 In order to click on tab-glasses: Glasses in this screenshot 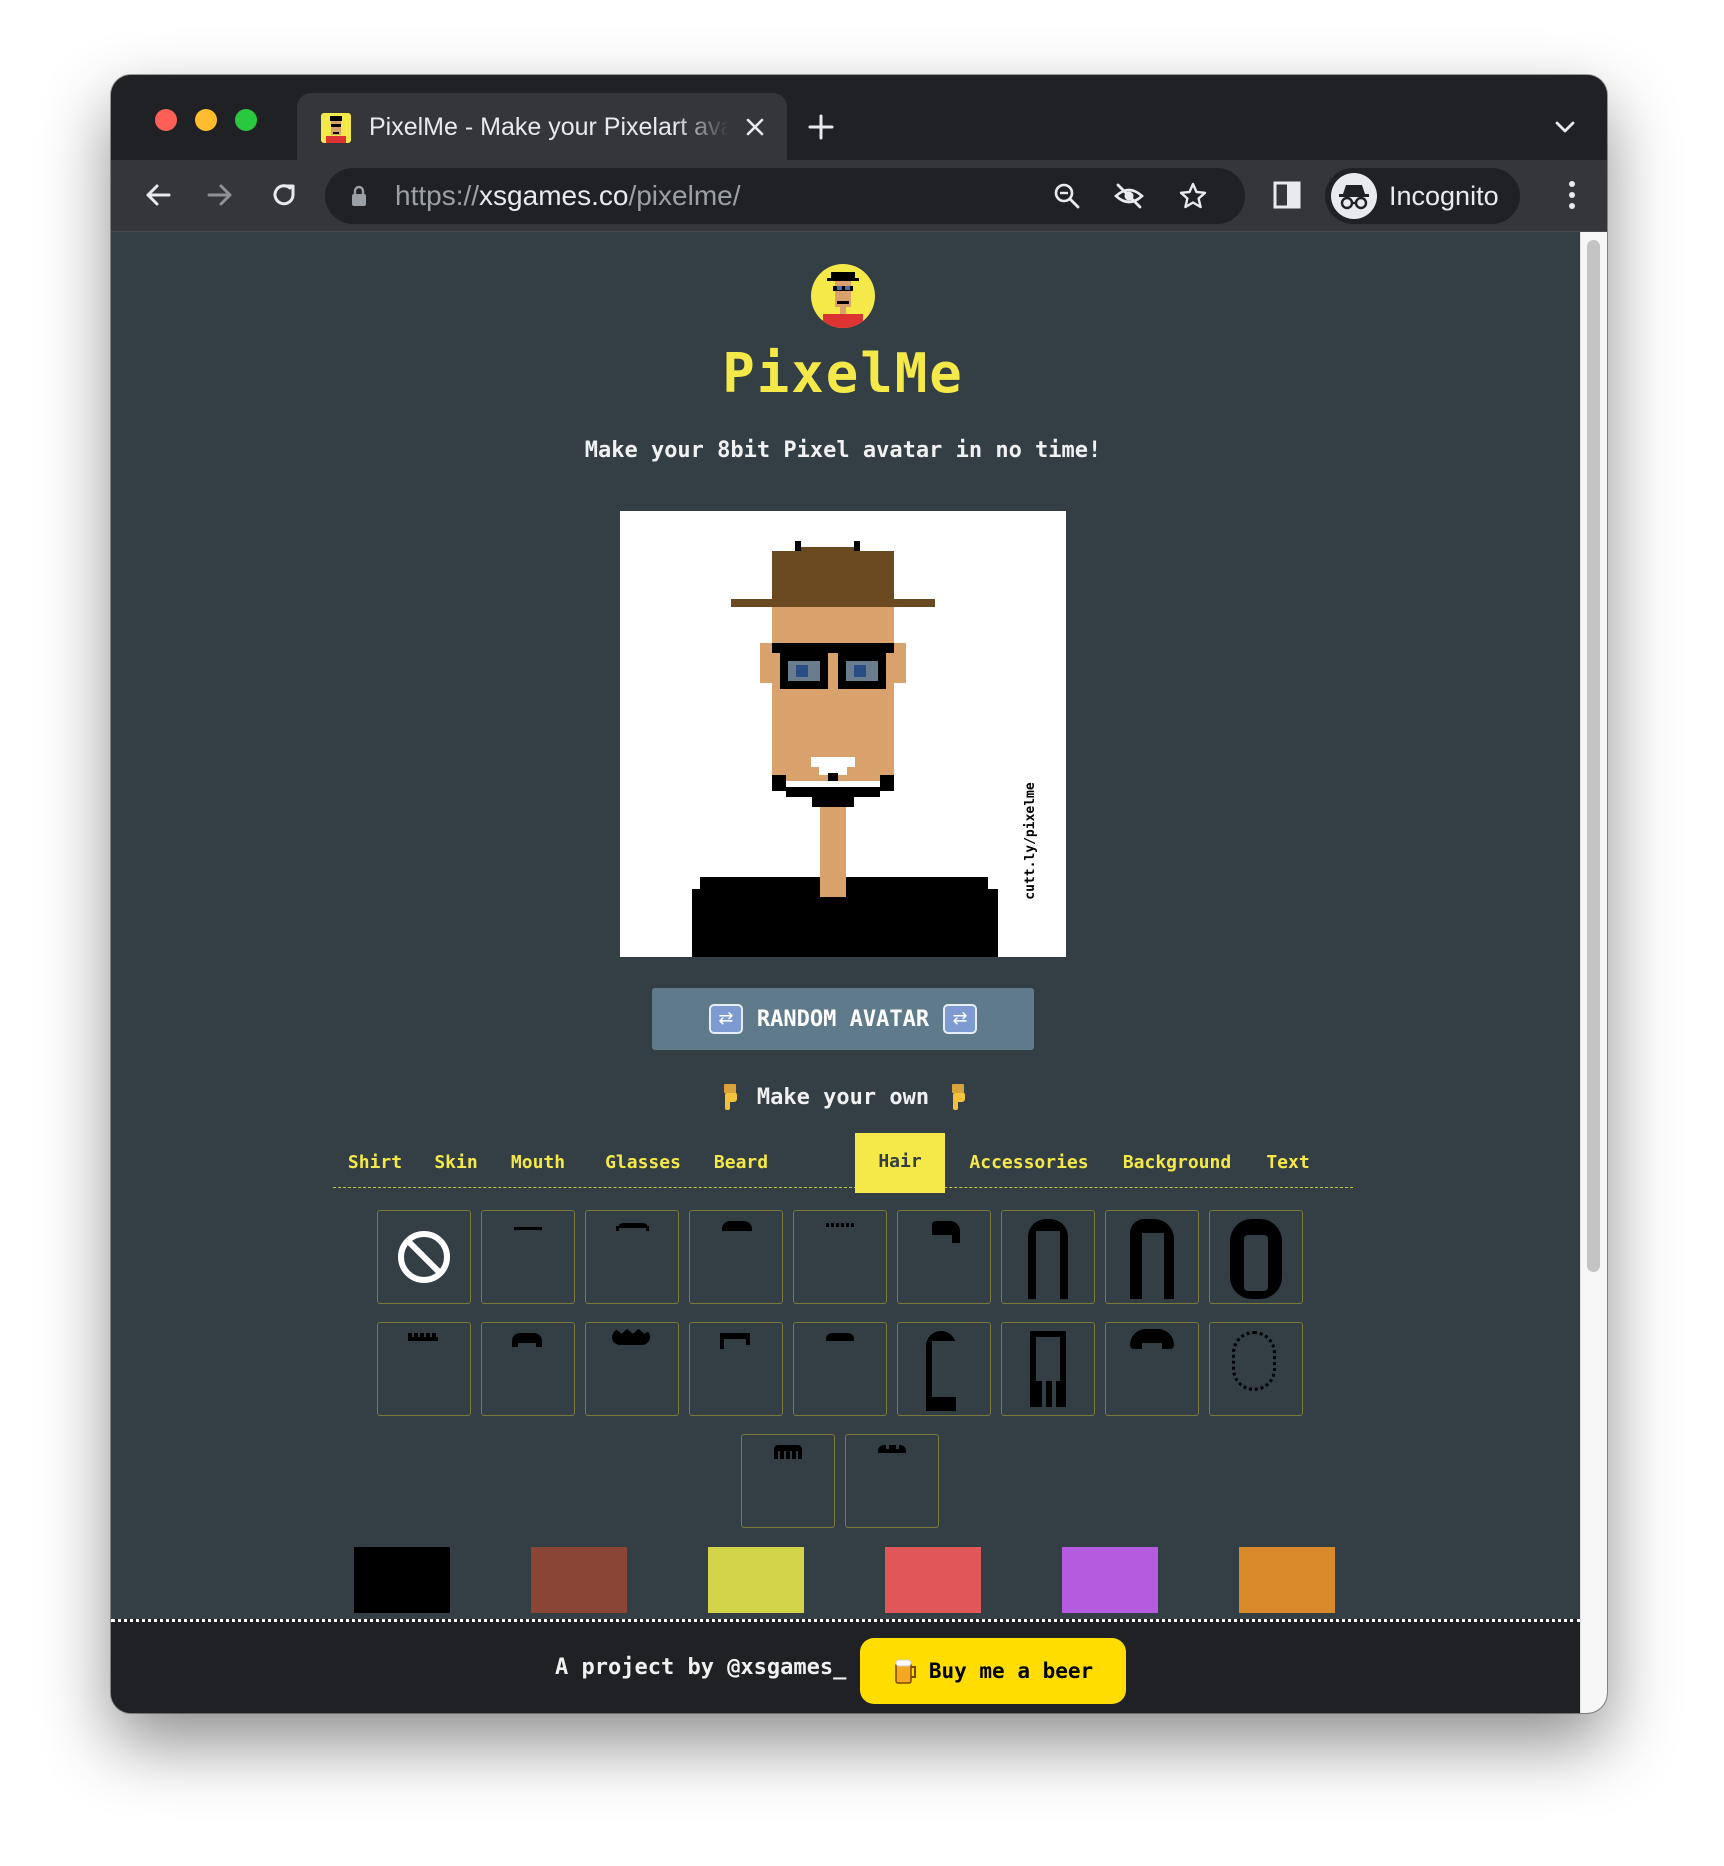, I will do `click(643, 1163)`.